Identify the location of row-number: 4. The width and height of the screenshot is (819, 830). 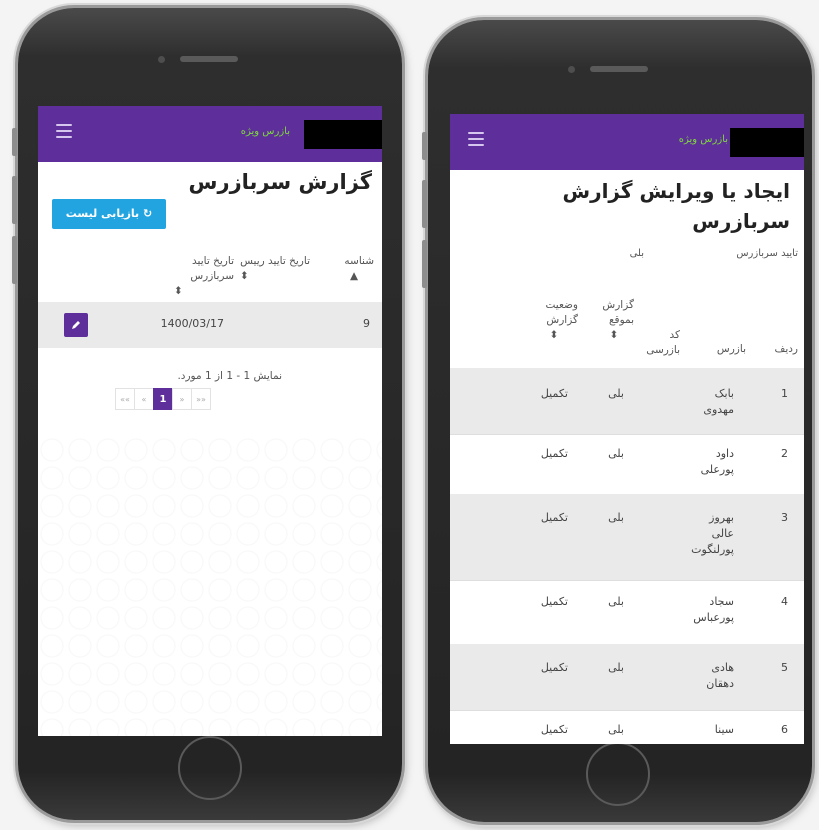
(784, 601).